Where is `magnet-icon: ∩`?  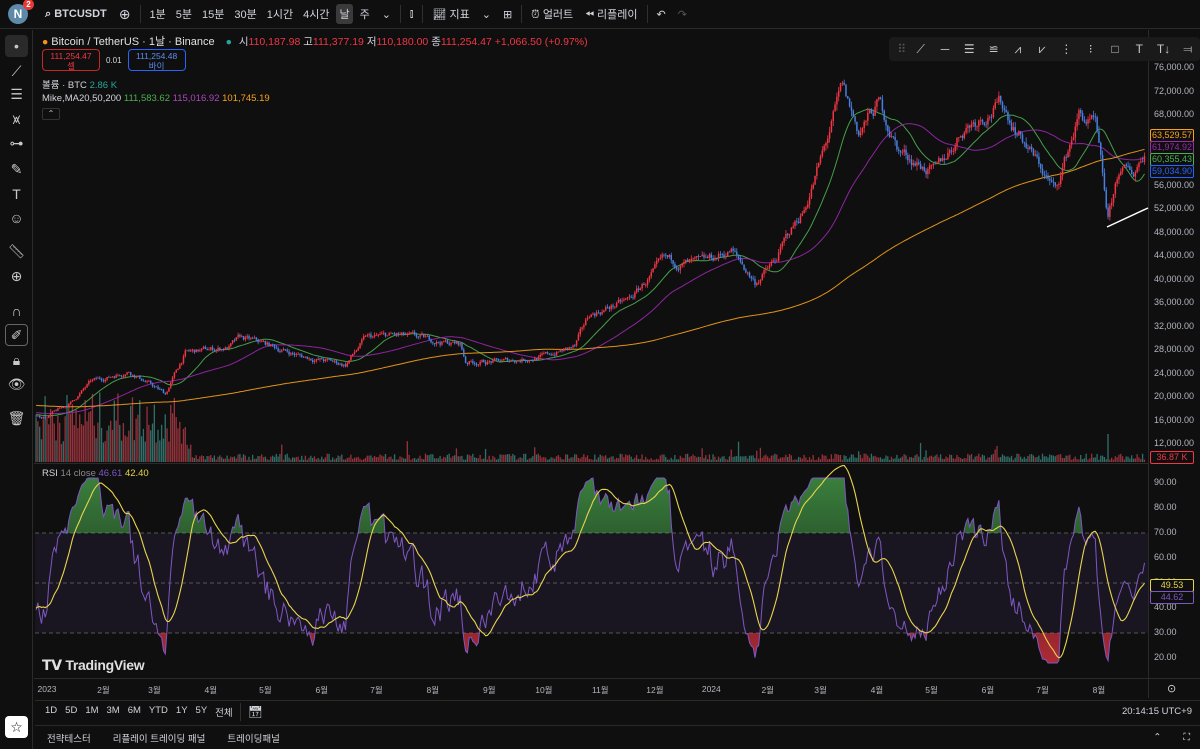 magnet-icon: ∩ is located at coordinates (16, 311).